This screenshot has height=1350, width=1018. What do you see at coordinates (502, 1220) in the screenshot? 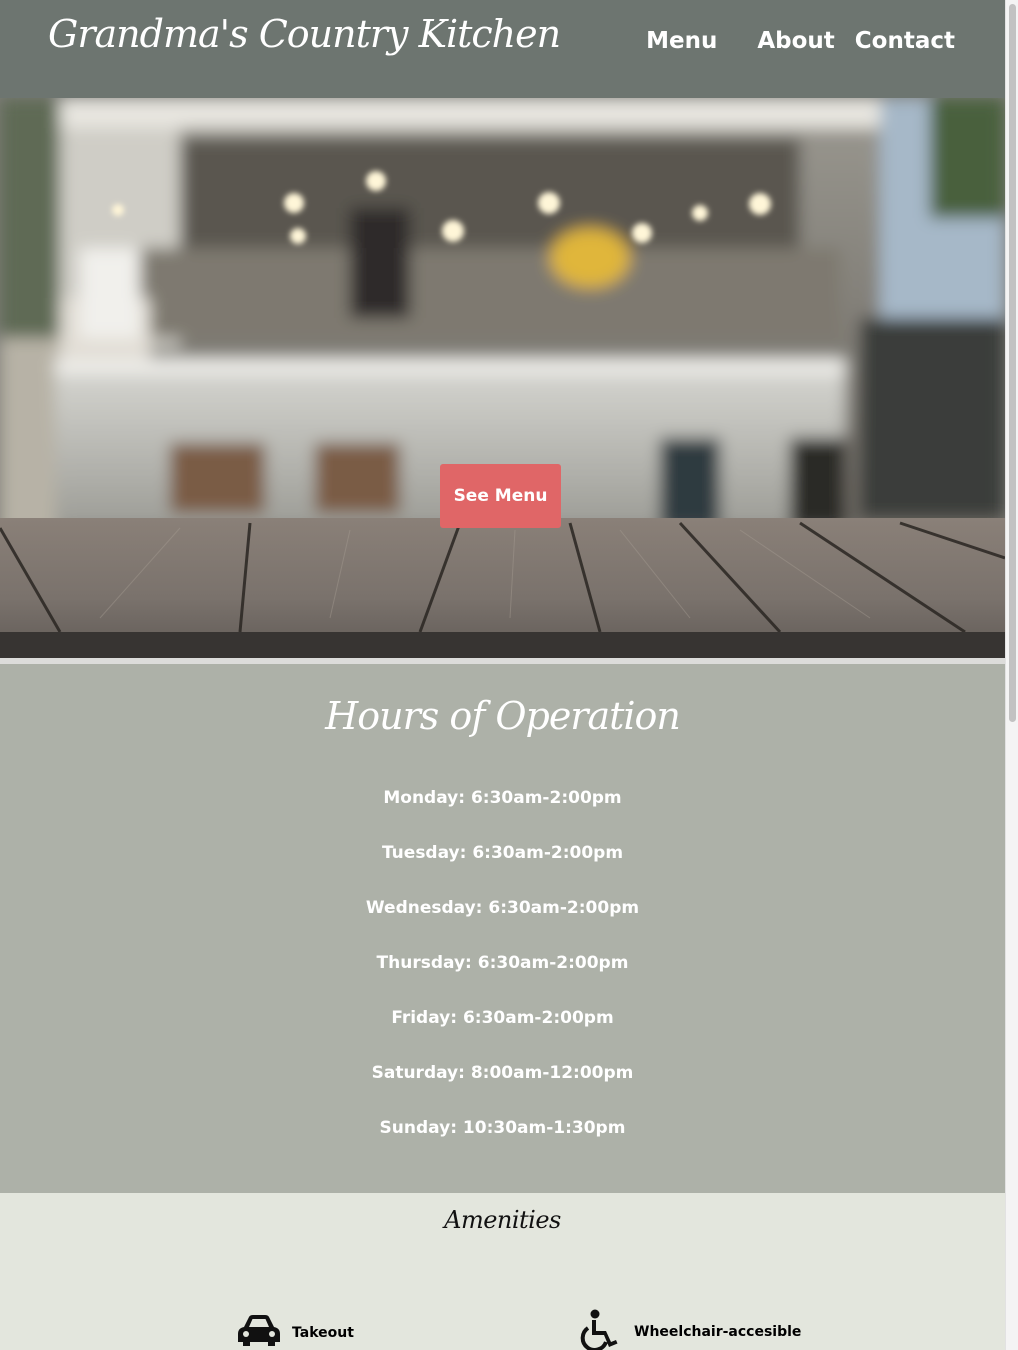
I see `amenities-title: Amenities` at bounding box center [502, 1220].